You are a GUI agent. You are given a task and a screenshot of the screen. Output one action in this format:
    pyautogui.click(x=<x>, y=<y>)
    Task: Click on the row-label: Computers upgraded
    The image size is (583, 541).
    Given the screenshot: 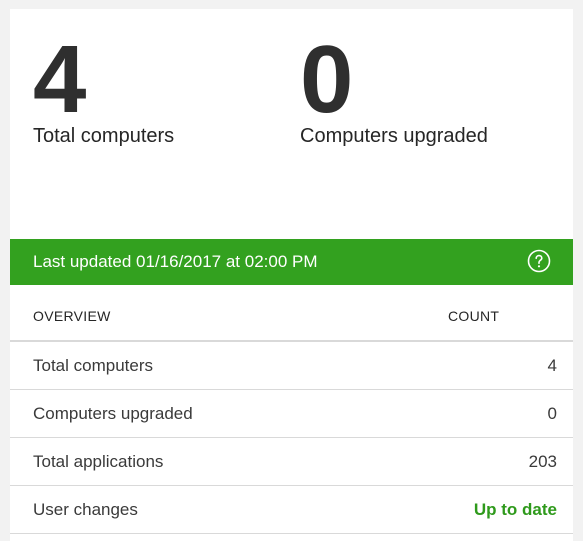 What is the action you would take?
    pyautogui.click(x=113, y=413)
    